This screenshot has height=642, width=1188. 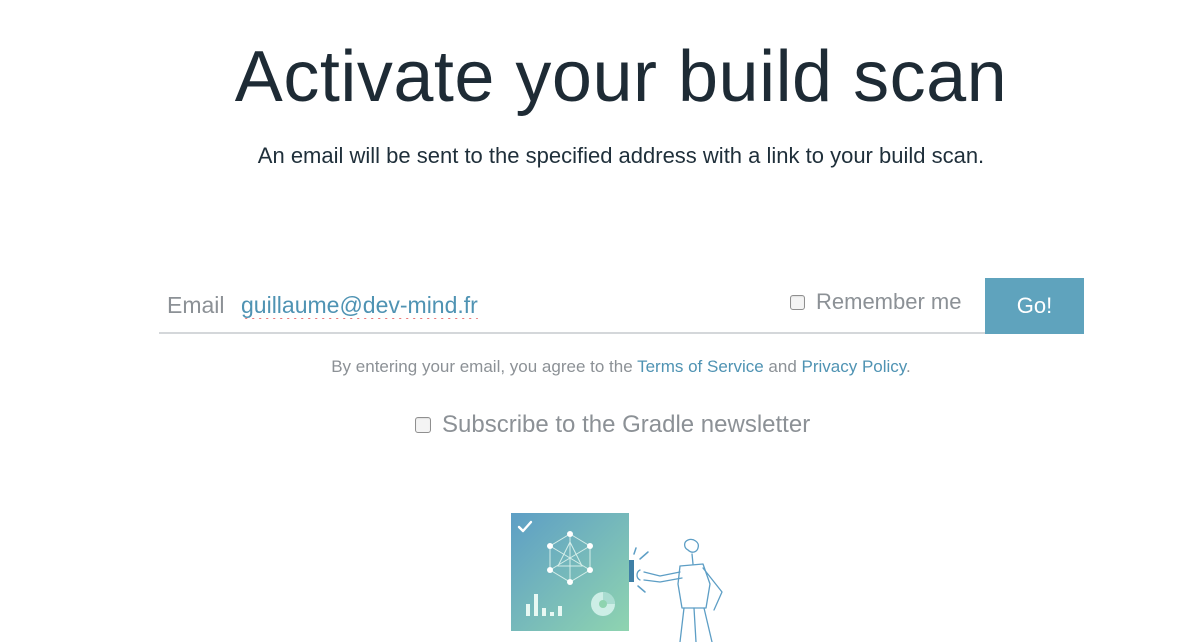 I want to click on agreement-prefix: By entering your email, you agree to the, so click(x=484, y=366).